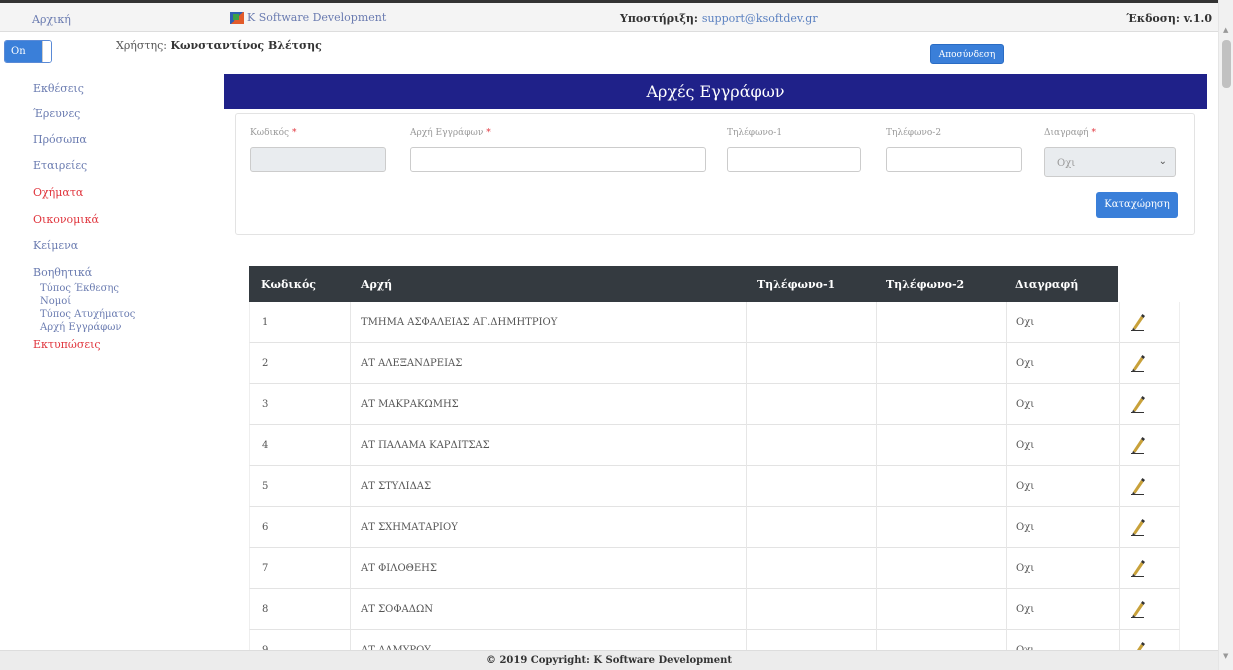  What do you see at coordinates (714, 609) in the screenshot?
I see `table-row: 8 ΑΤ ΣΟΦΑΔΩΝ Οχι` at bounding box center [714, 609].